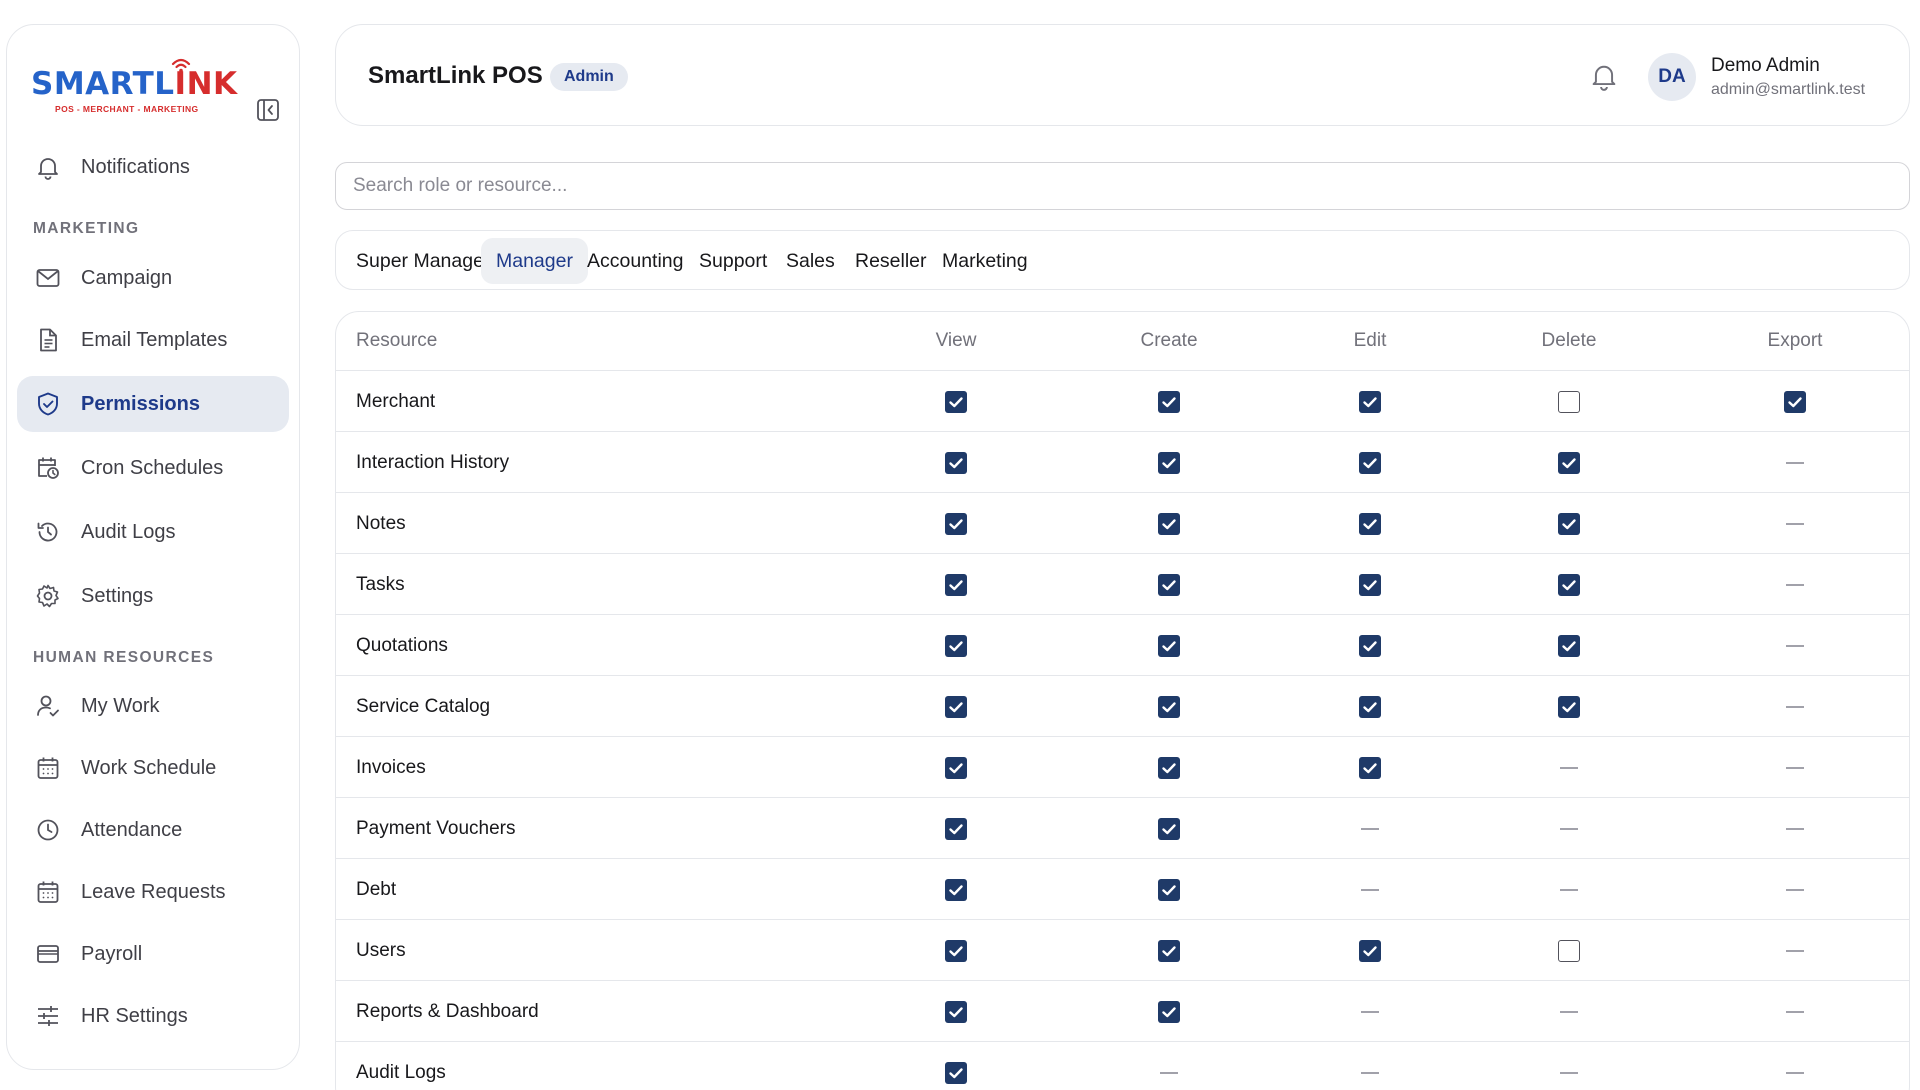  Describe the element at coordinates (1672, 77) in the screenshot. I see `avatar: DA` at that location.